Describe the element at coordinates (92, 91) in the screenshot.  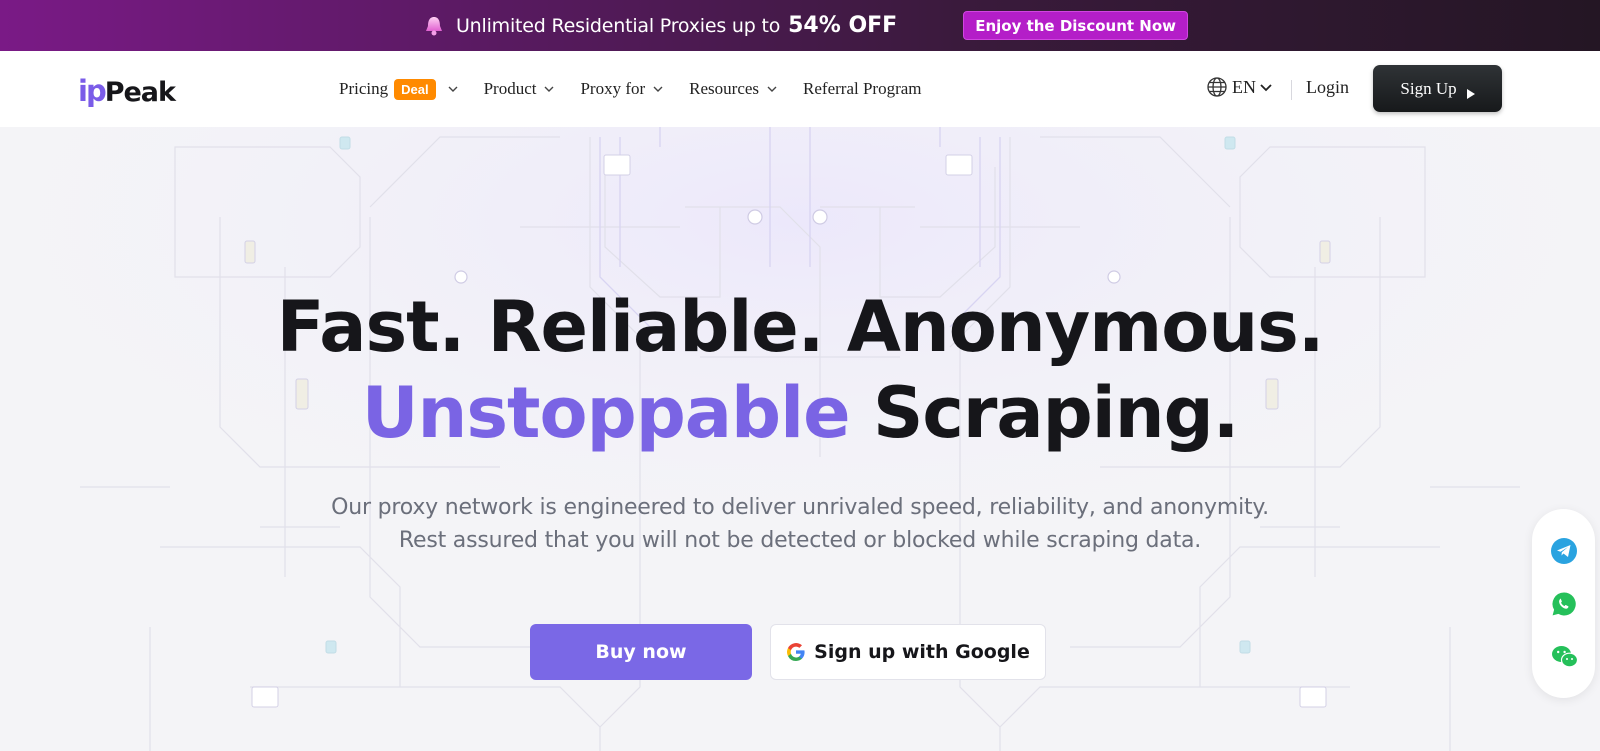
I see `logo-ip: ip` at that location.